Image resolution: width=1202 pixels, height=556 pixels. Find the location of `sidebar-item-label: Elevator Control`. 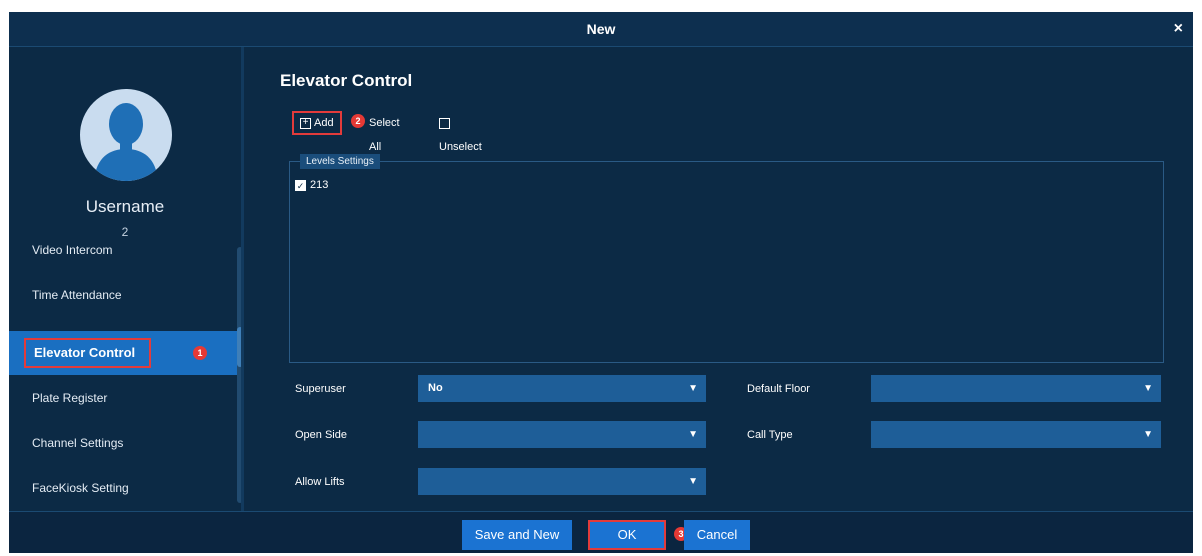

sidebar-item-label: Elevator Control is located at coordinates (88, 353).